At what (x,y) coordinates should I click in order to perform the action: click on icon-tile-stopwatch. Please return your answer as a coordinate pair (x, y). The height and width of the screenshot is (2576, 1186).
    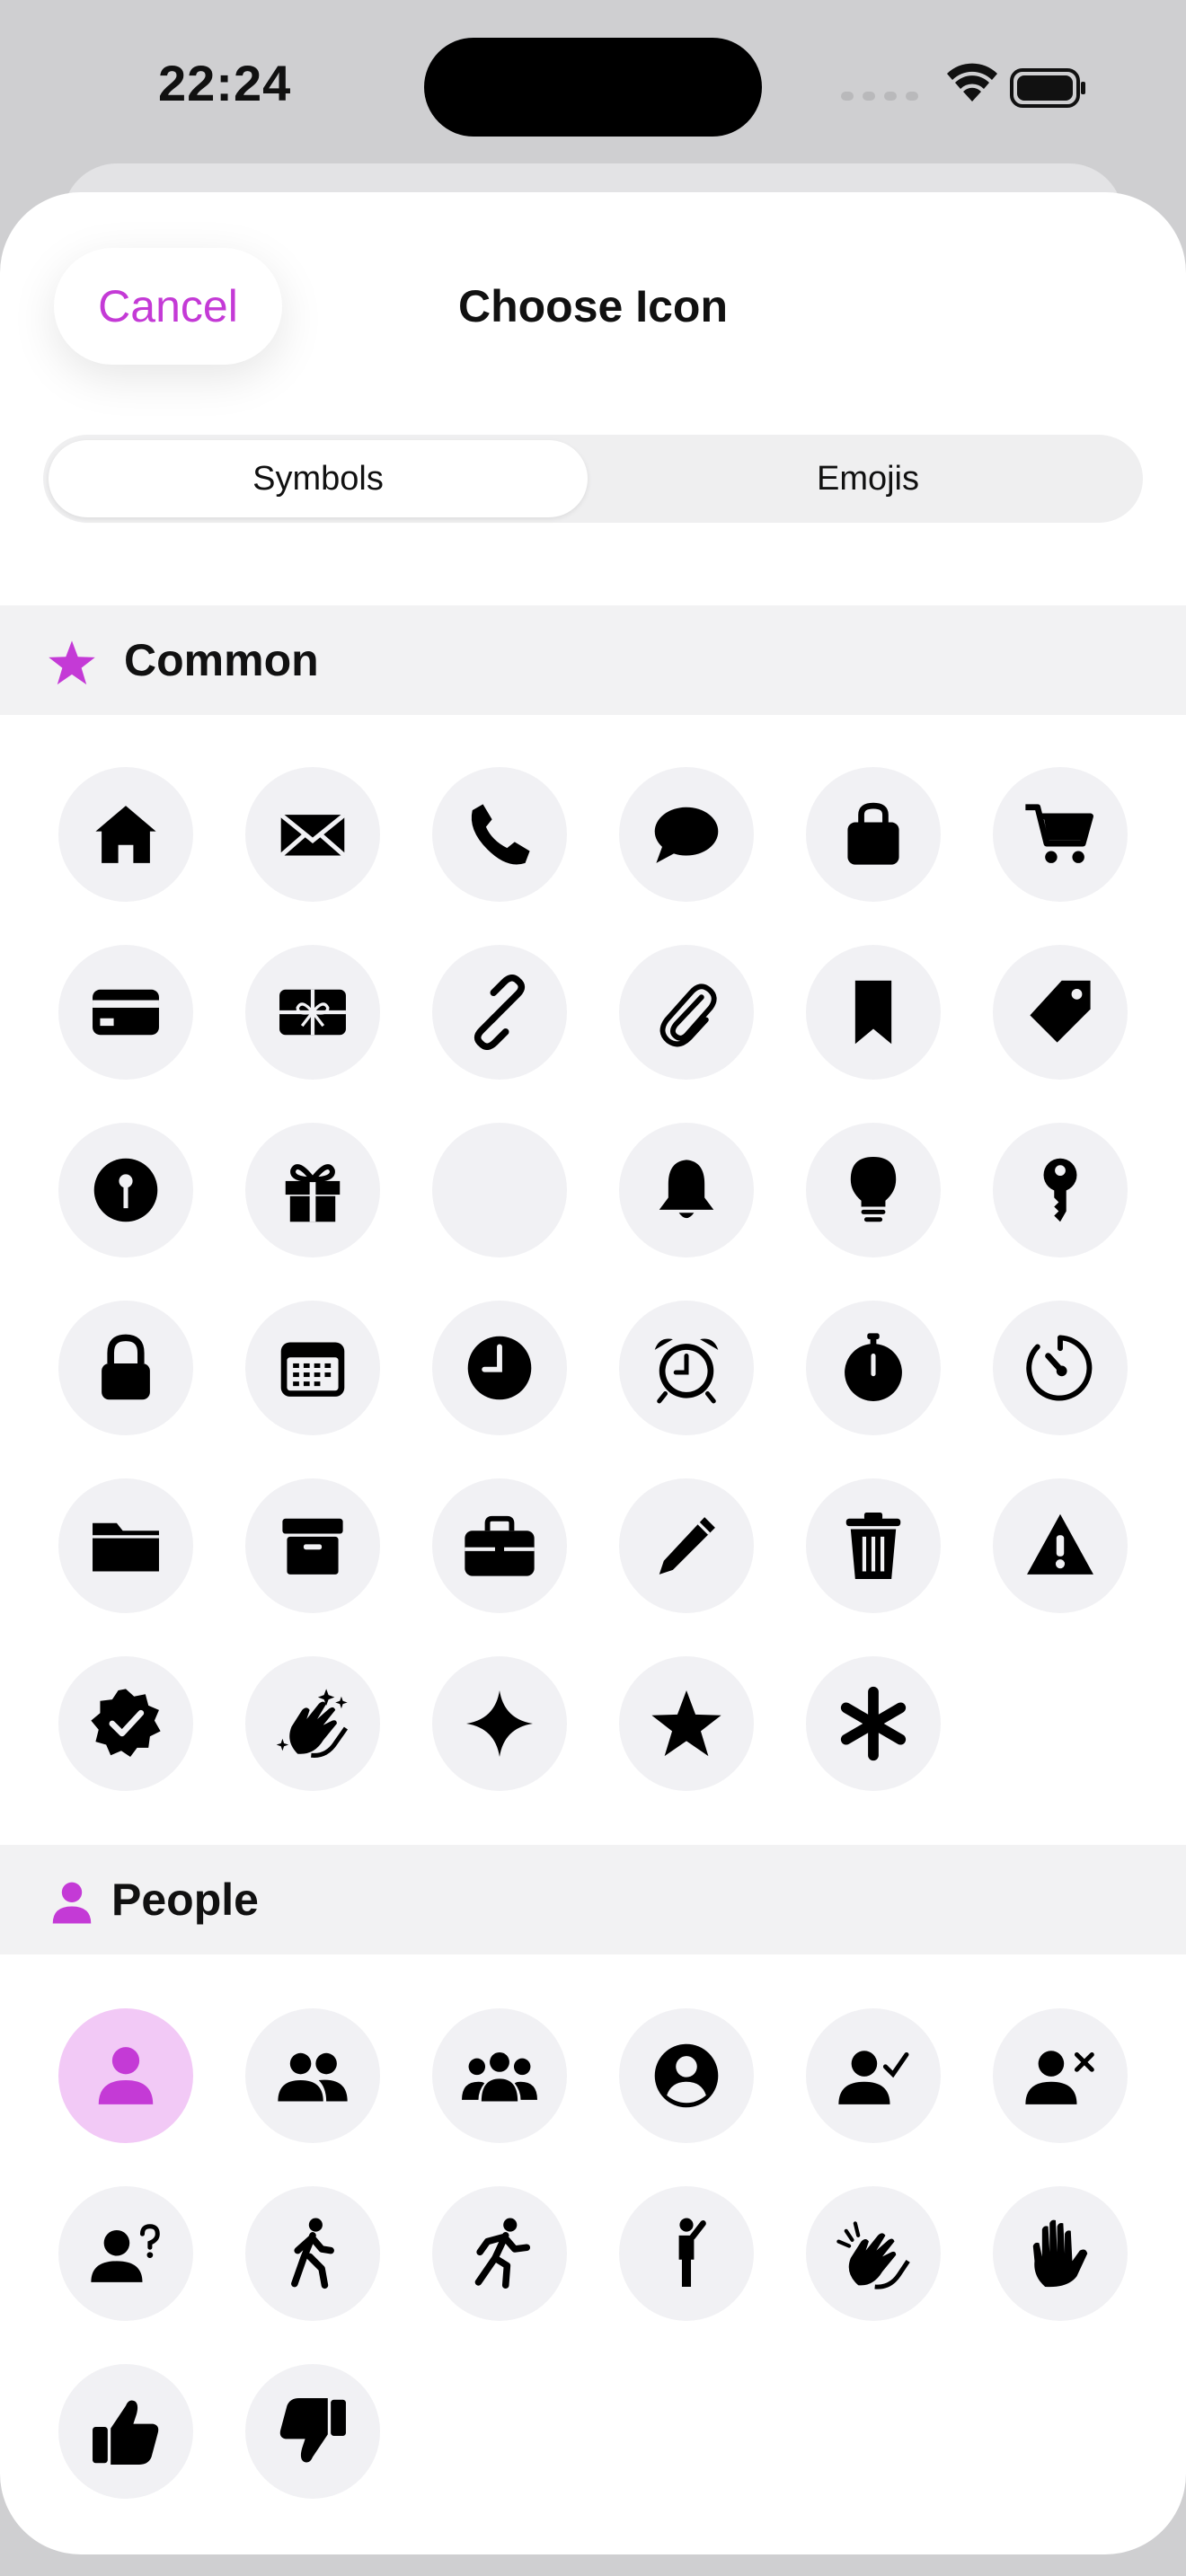
    Looking at the image, I should click on (873, 1368).